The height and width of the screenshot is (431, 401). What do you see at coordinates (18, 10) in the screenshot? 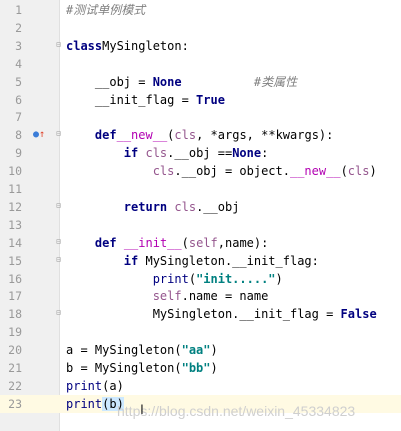
I see `line-number: 1` at bounding box center [18, 10].